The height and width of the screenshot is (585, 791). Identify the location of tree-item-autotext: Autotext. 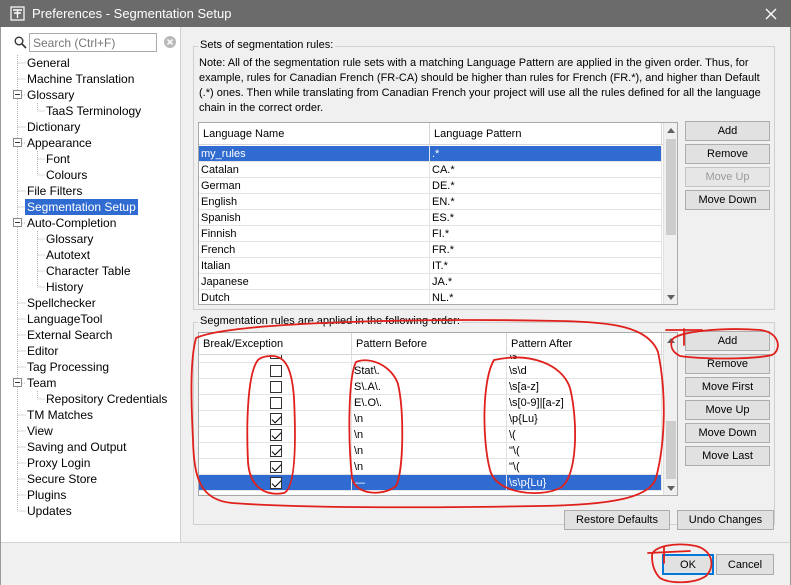
(68, 255).